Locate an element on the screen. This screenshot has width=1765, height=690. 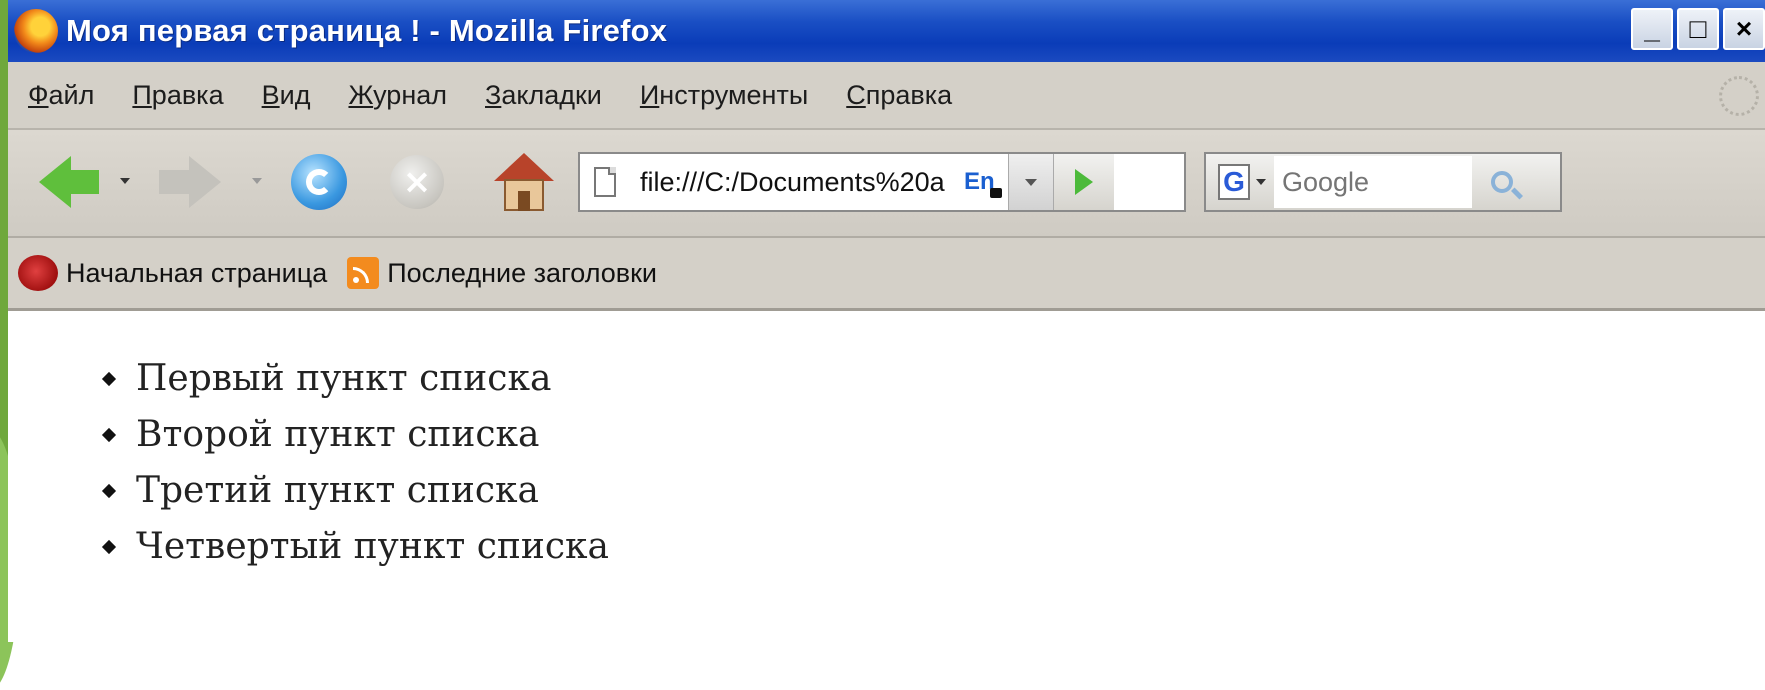
list-item: Третий пункт списка is located at coordinates (355, 491).